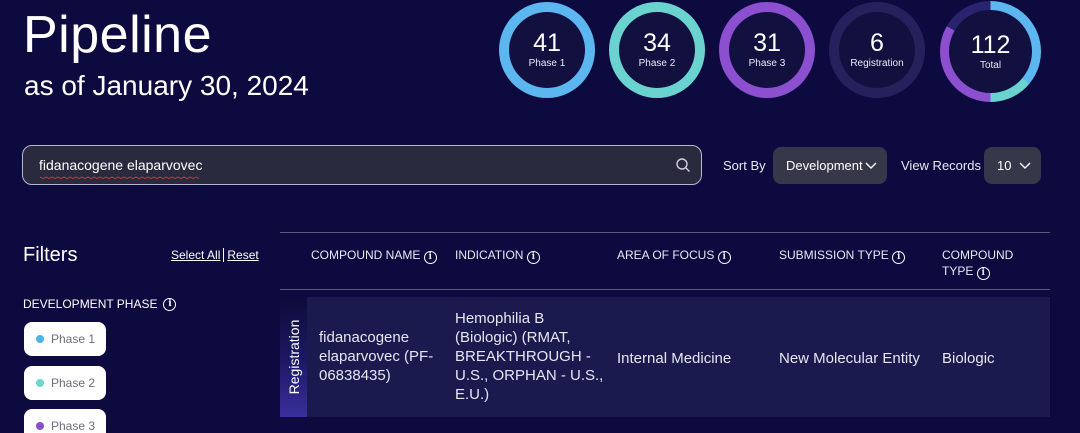 This screenshot has height=433, width=1080. What do you see at coordinates (366, 255) in the screenshot?
I see `column-label: COMPOUND NAME` at bounding box center [366, 255].